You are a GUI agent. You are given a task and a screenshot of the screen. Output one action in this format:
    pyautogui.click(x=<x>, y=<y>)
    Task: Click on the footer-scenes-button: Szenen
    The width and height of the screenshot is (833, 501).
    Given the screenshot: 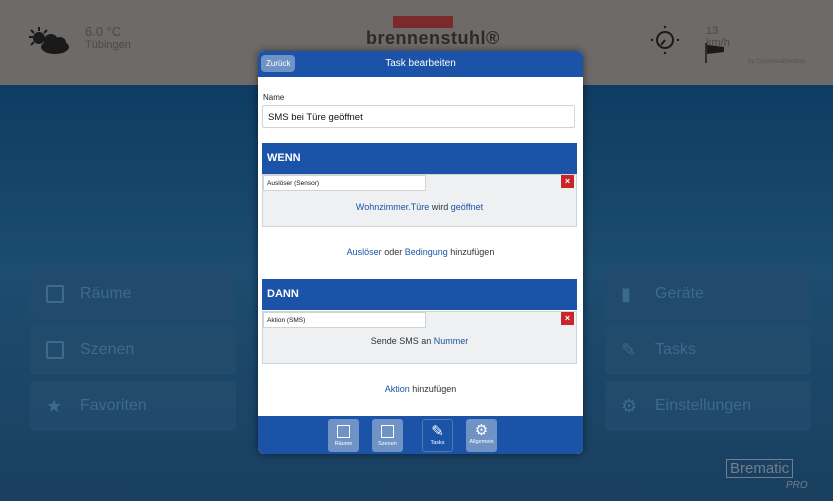 What is the action you would take?
    pyautogui.click(x=387, y=435)
    